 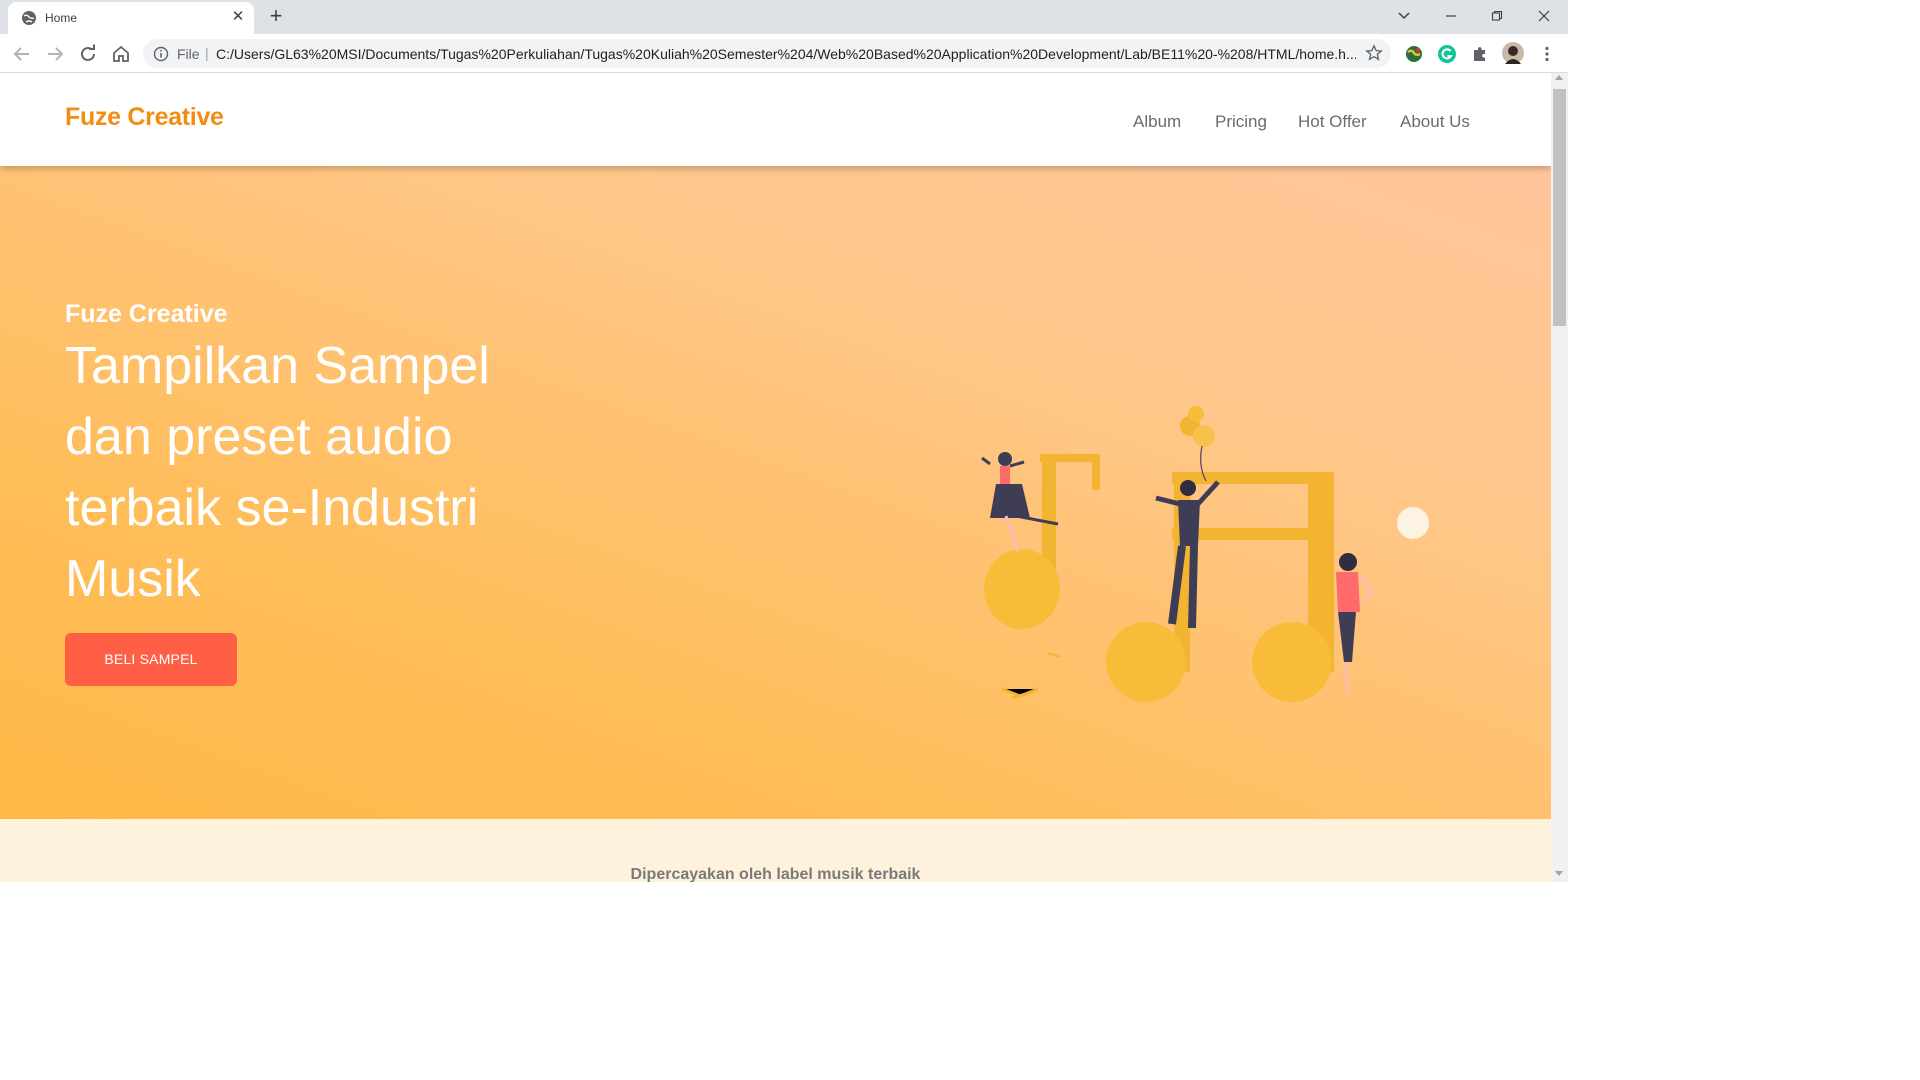 What do you see at coordinates (1241, 122) in the screenshot?
I see `nav-link-pricing: Pricing` at bounding box center [1241, 122].